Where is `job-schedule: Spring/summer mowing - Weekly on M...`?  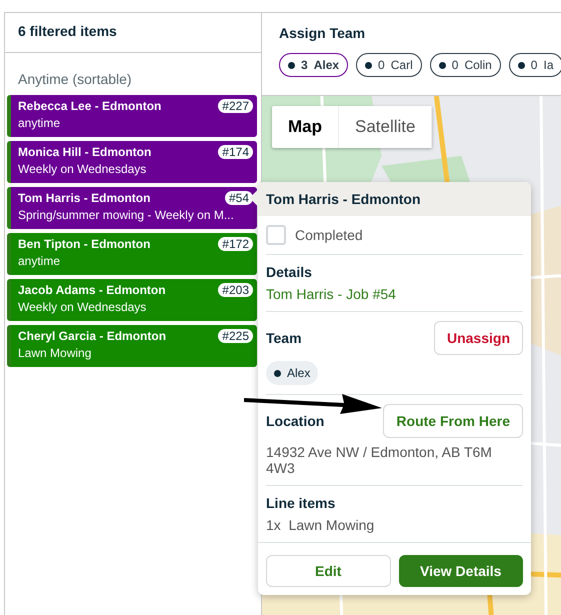 job-schedule: Spring/summer mowing - Weekly on M... is located at coordinates (126, 215).